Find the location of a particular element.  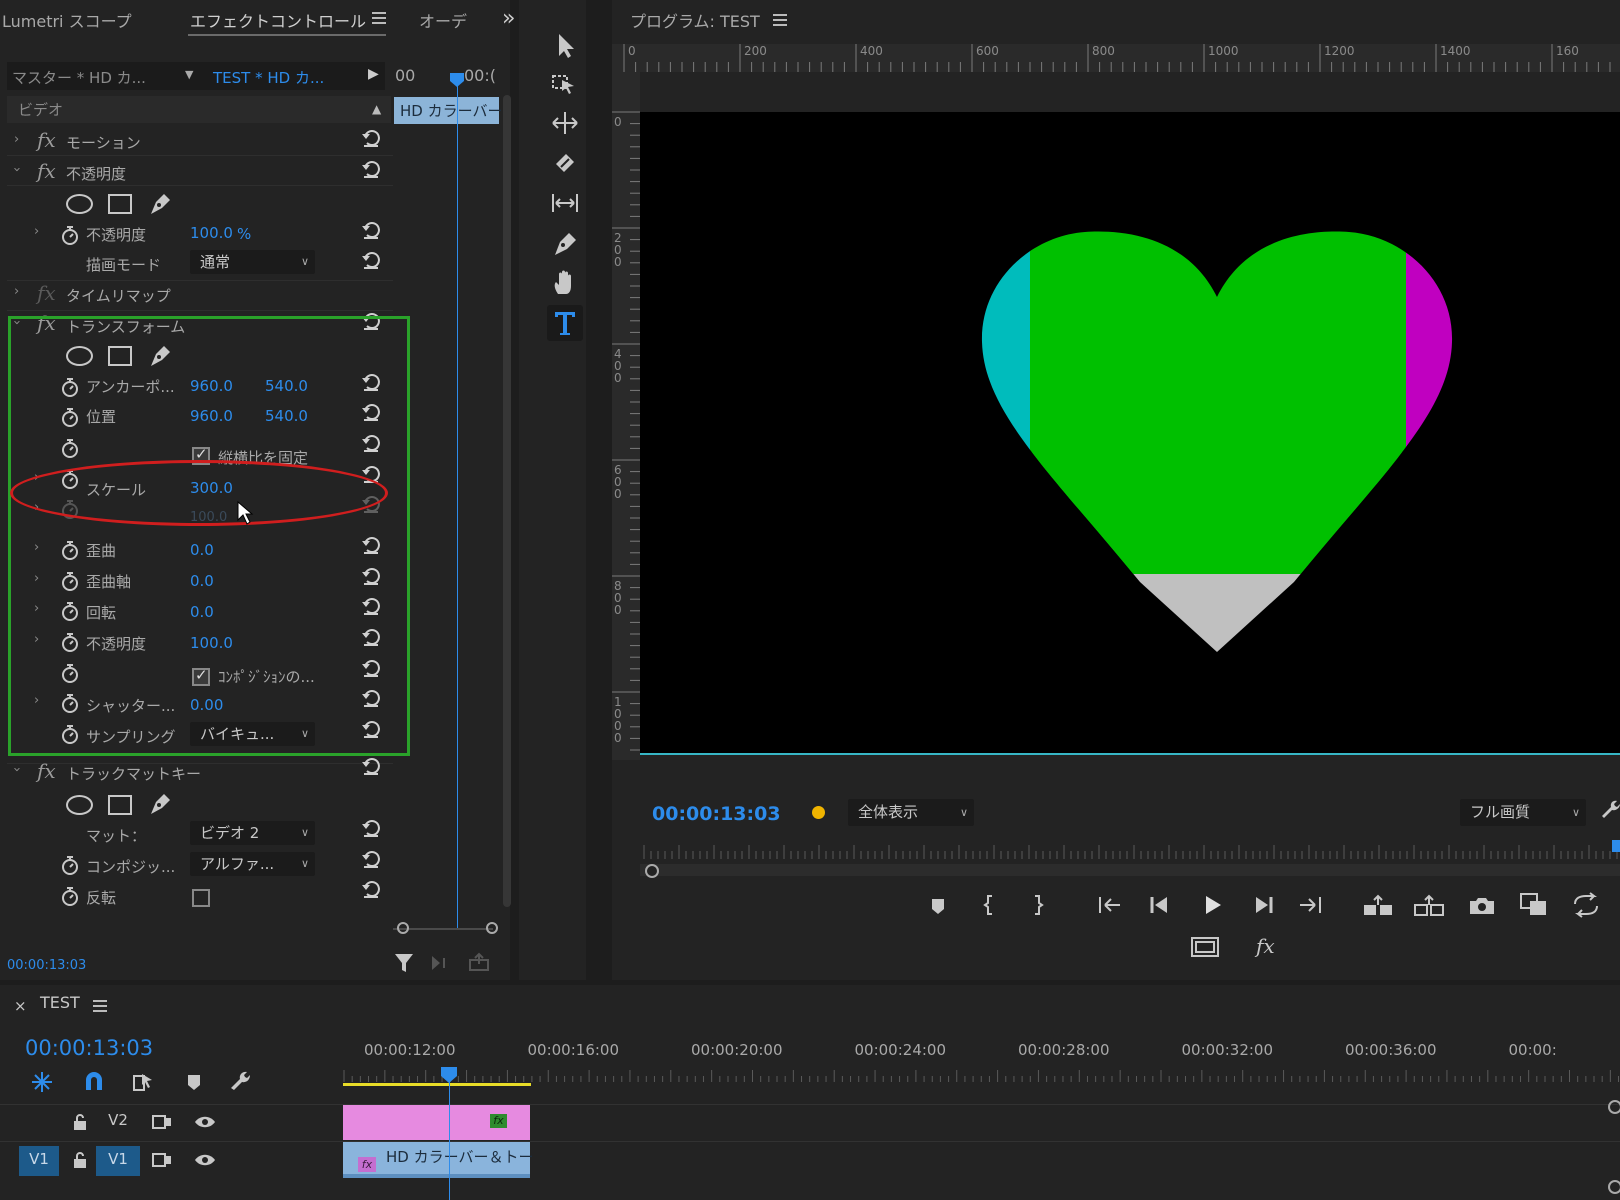

export-icon is located at coordinates (479, 962).